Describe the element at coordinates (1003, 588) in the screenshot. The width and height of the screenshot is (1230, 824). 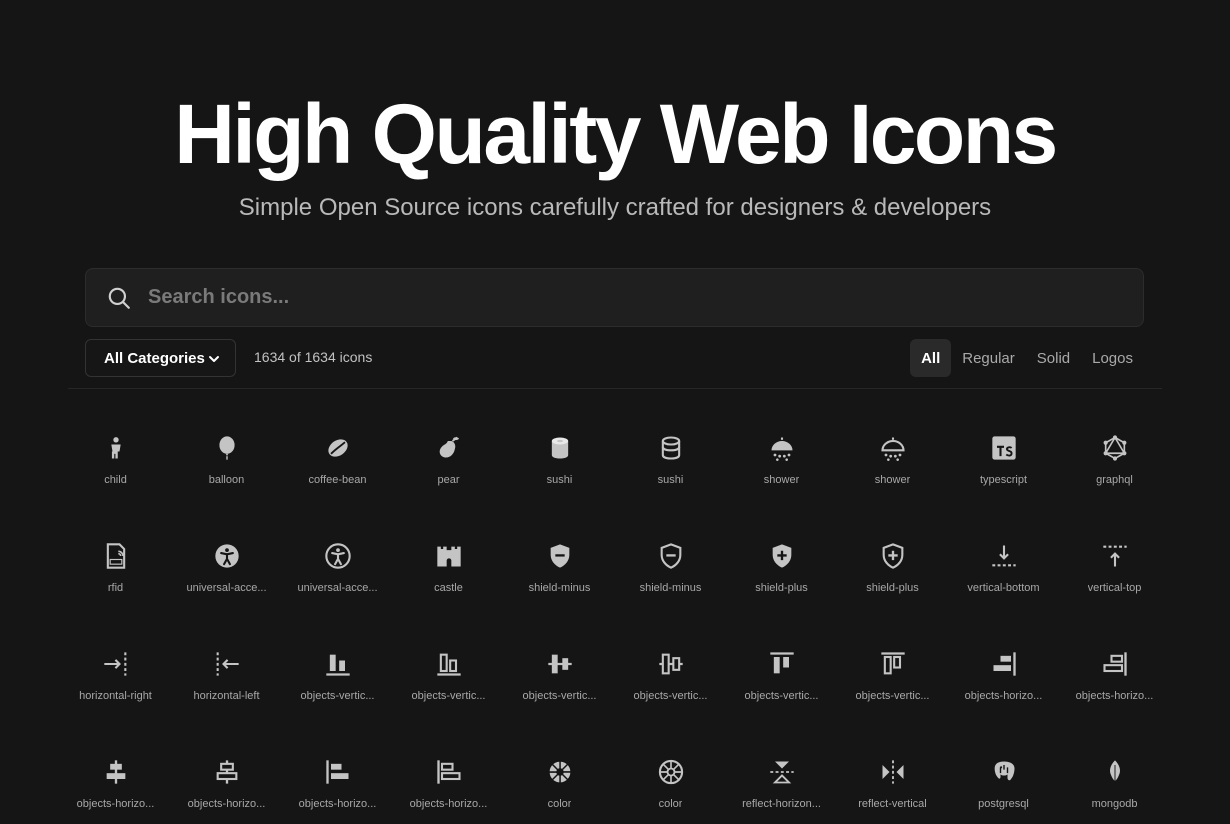
I see `icon-label: vertical-bottom` at that location.